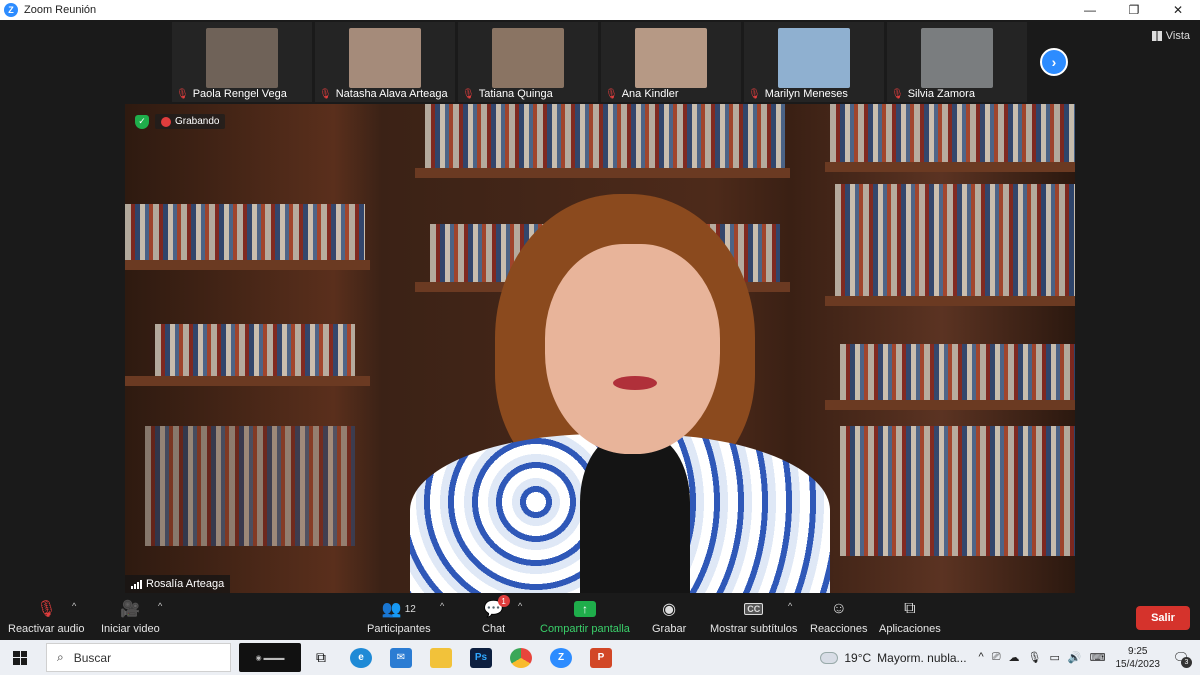 Image resolution: width=1200 pixels, height=675 pixels. What do you see at coordinates (1178, 10) in the screenshot?
I see `close-button: ✕` at bounding box center [1178, 10].